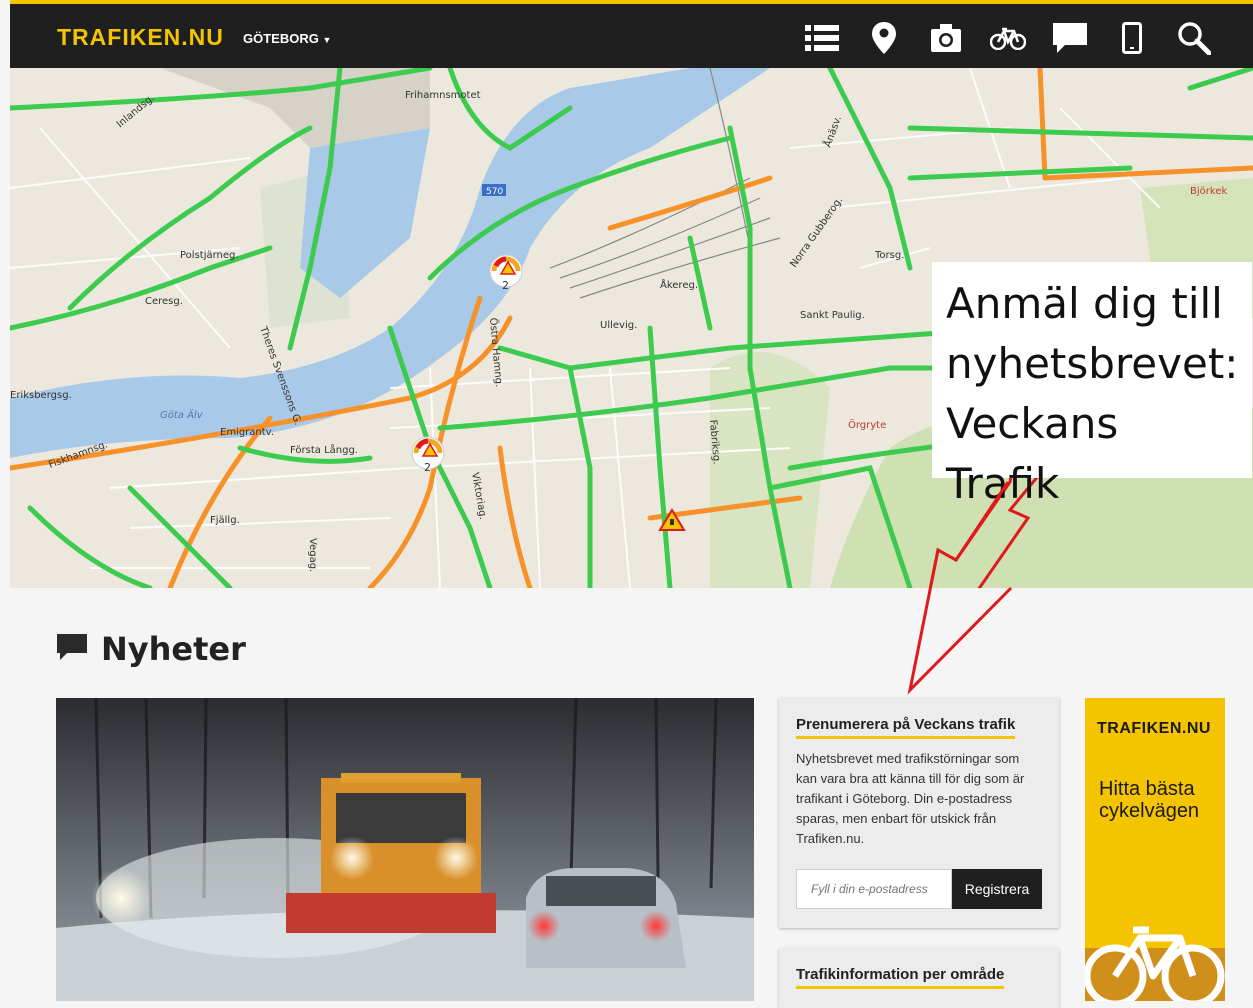 This screenshot has height=1008, width=1253. What do you see at coordinates (494, 192) in the screenshot?
I see `road-number-label: 570` at bounding box center [494, 192].